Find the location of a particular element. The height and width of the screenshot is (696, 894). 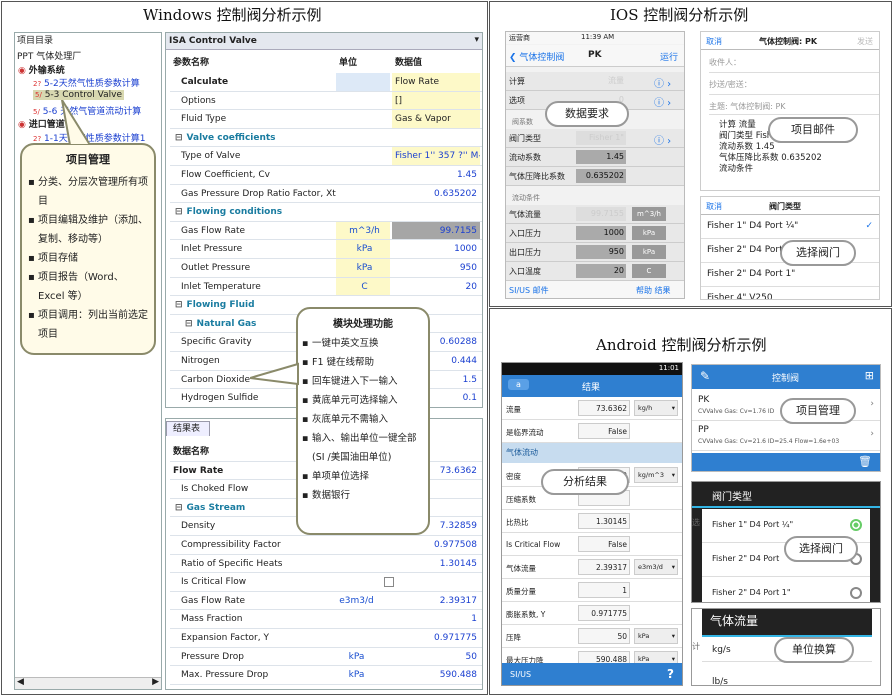

ios-param-value: 20 is located at coordinates (601, 271).